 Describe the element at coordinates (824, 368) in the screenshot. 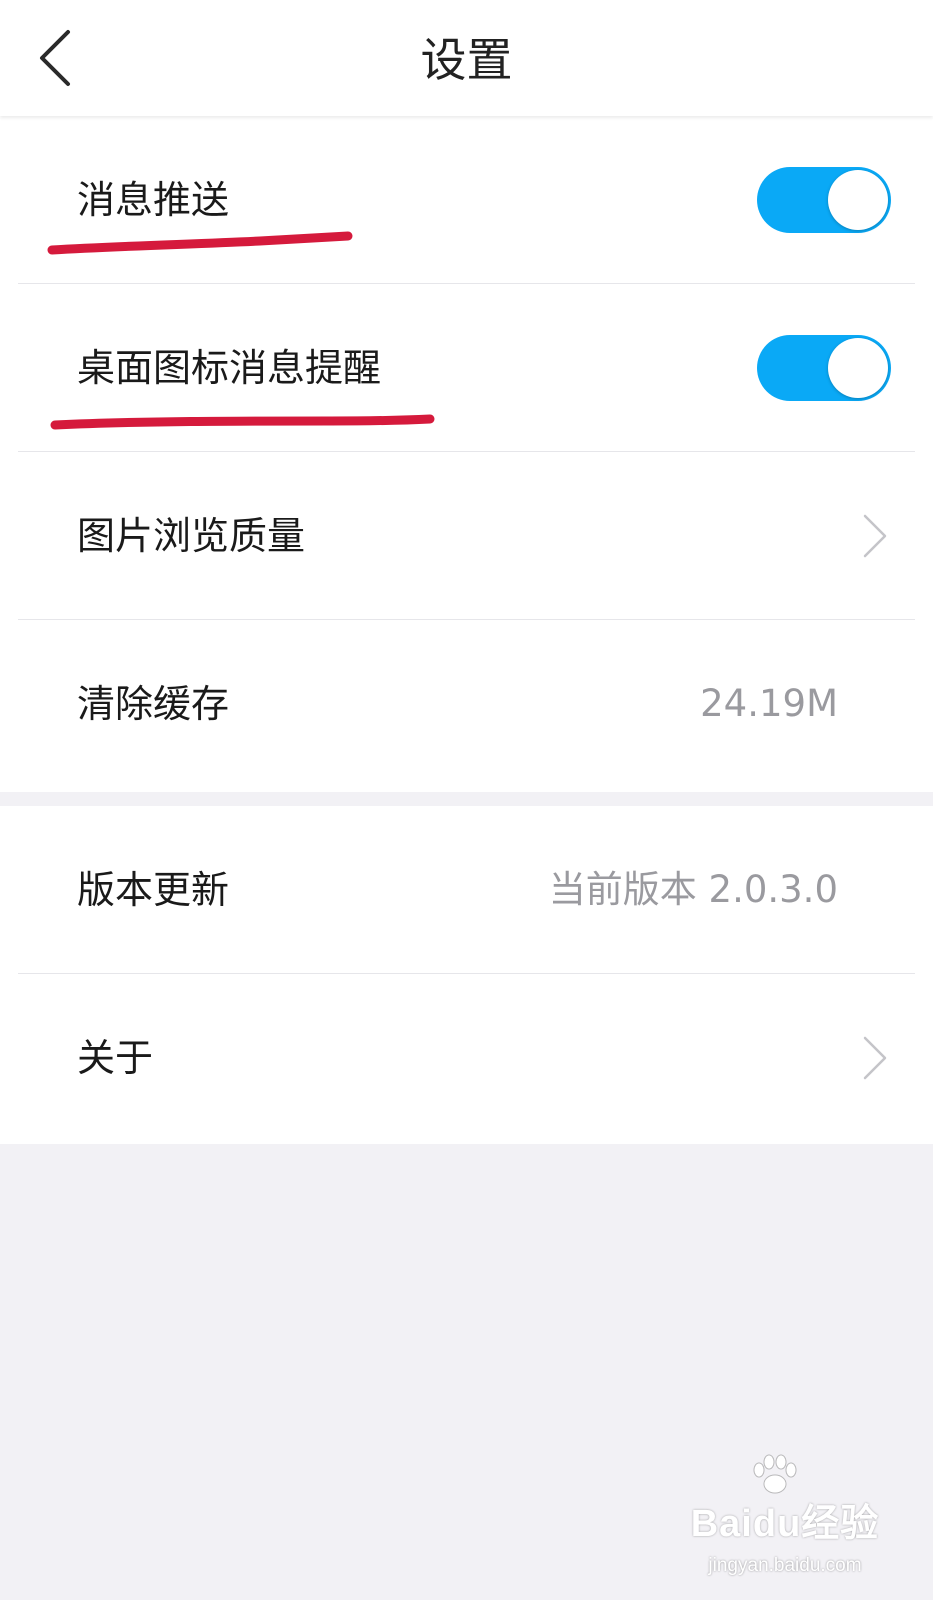

I see `desktop-icon-badge-toggle` at that location.